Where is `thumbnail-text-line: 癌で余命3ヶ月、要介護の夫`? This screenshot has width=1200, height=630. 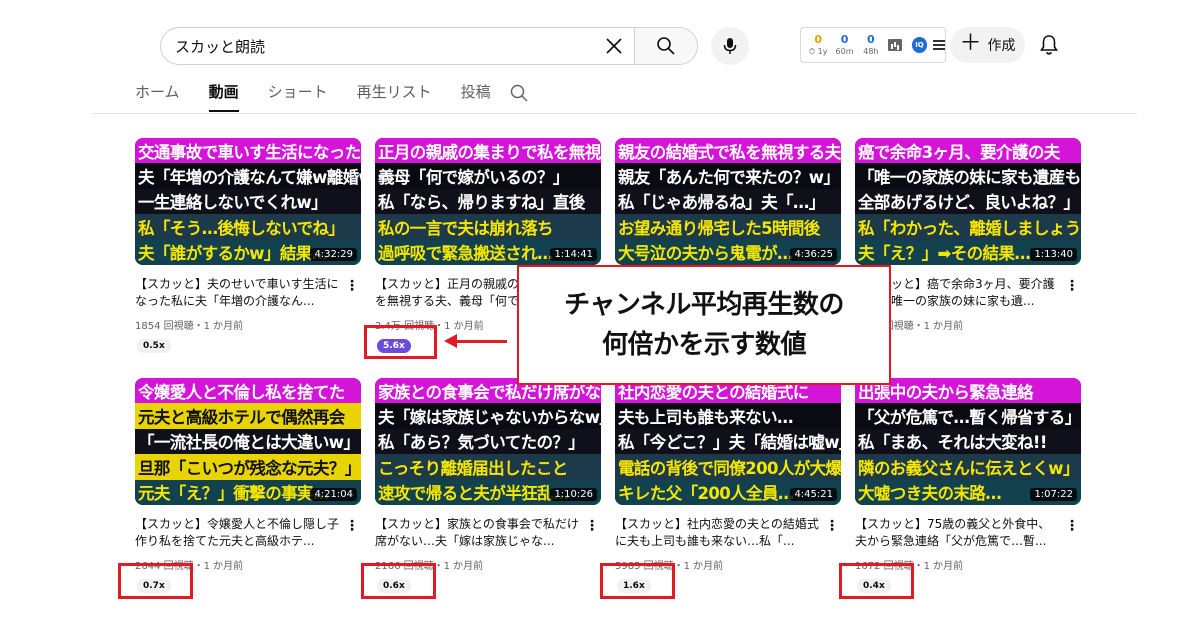
thumbnail-text-line: 癌で余命3ヶ月、要介護の夫 is located at coordinates (968, 151).